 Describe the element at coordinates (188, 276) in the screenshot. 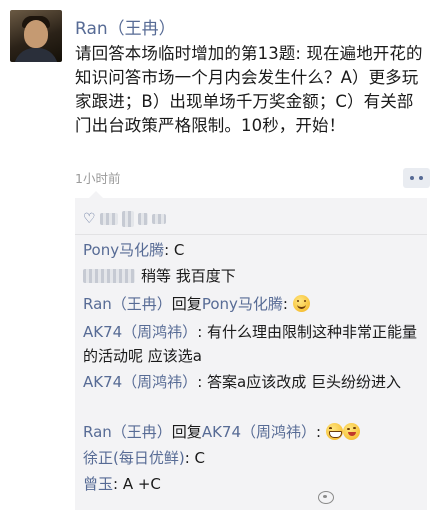

I see `comment-text: 稍等 我百度下` at that location.